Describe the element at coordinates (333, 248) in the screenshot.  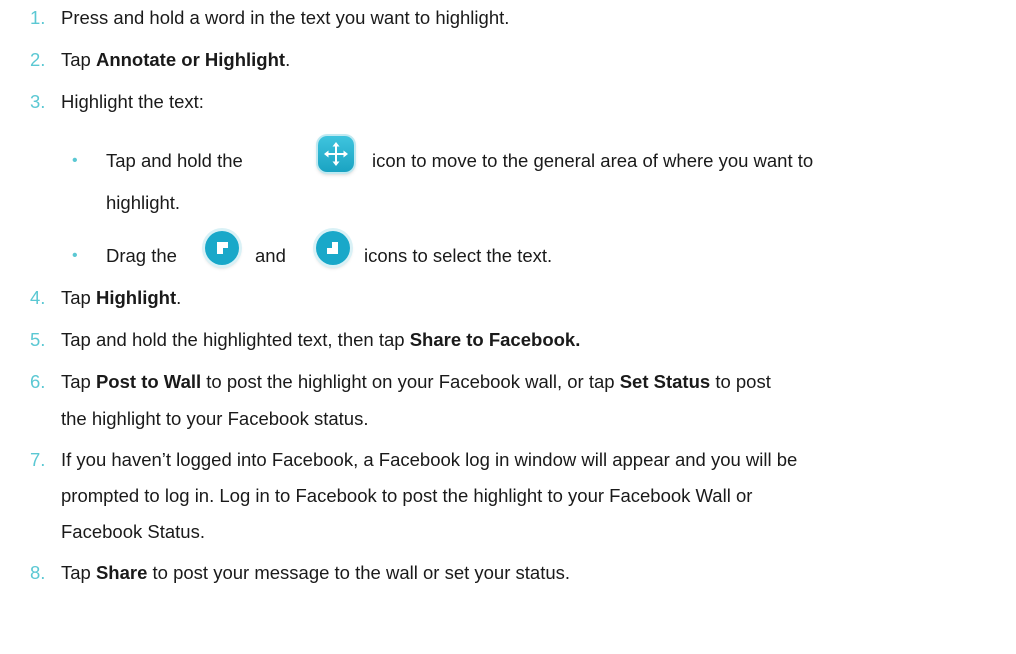
I see `end-handle-icon` at that location.